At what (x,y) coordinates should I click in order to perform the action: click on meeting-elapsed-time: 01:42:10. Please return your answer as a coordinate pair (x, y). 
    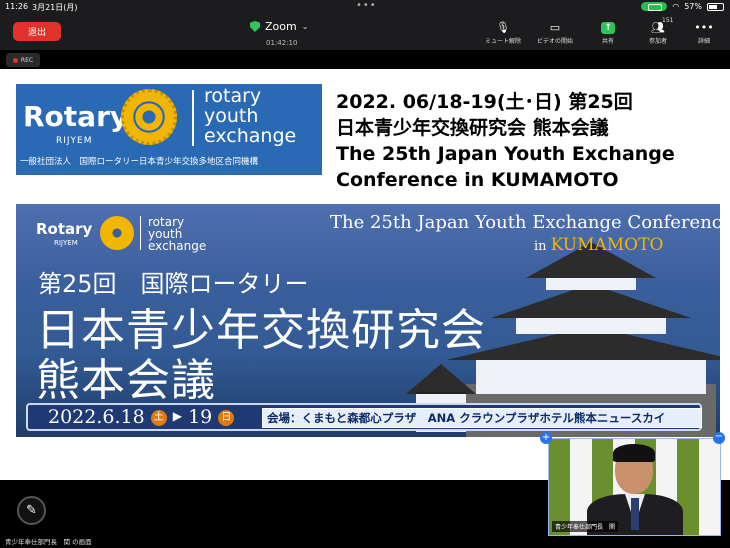
    Looking at the image, I should click on (282, 43).